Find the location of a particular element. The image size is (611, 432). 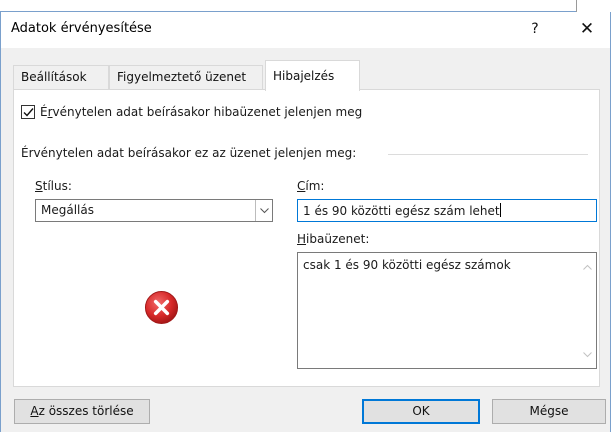

title-input: 1 és 90 közötti egész szám lehet is located at coordinates (447, 210).